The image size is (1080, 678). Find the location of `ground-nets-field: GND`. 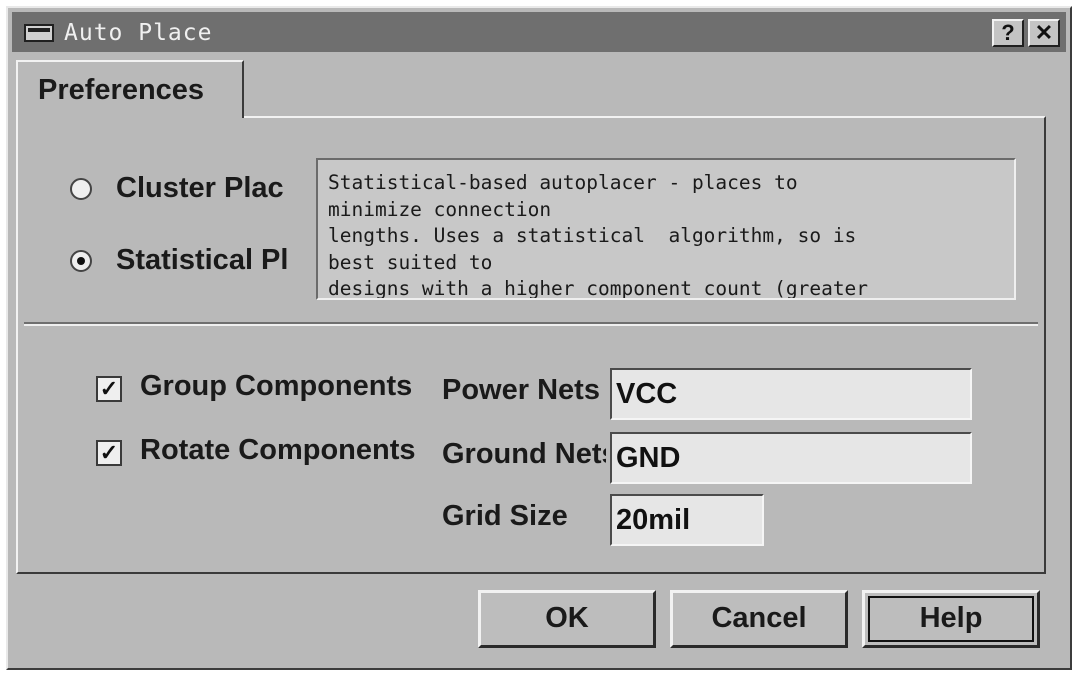

ground-nets-field: GND is located at coordinates (791, 458).